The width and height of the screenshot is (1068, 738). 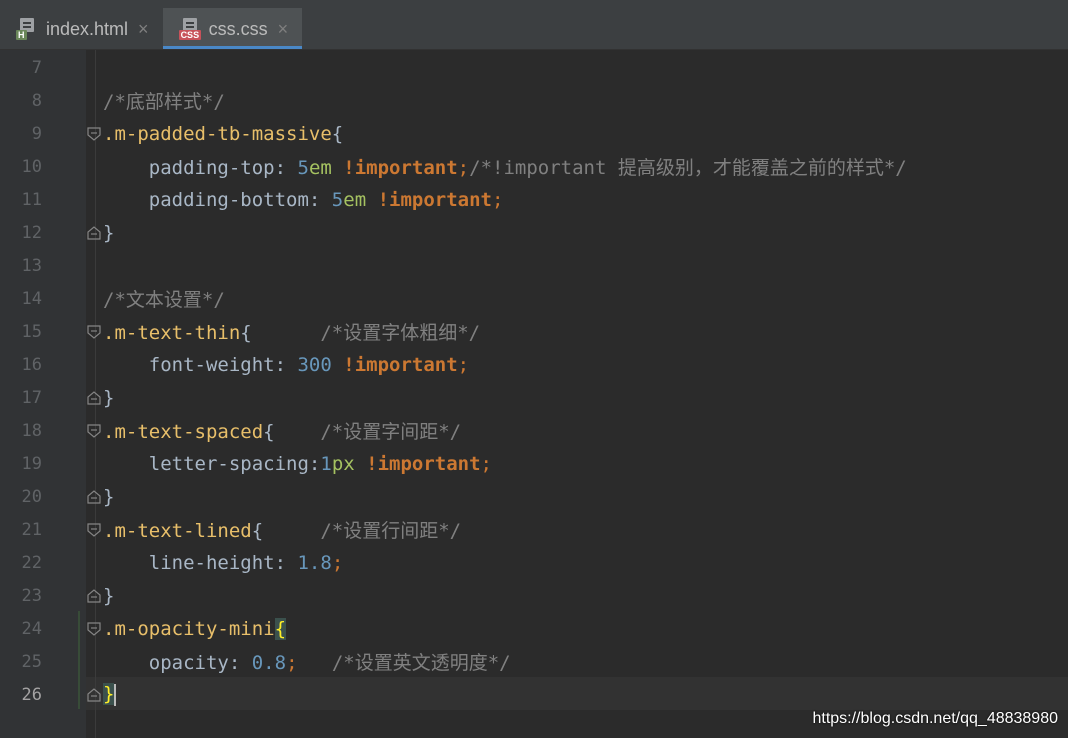 I want to click on code-line: 21 .m-text-lined{ /*设置行间距*/, so click(x=534, y=529).